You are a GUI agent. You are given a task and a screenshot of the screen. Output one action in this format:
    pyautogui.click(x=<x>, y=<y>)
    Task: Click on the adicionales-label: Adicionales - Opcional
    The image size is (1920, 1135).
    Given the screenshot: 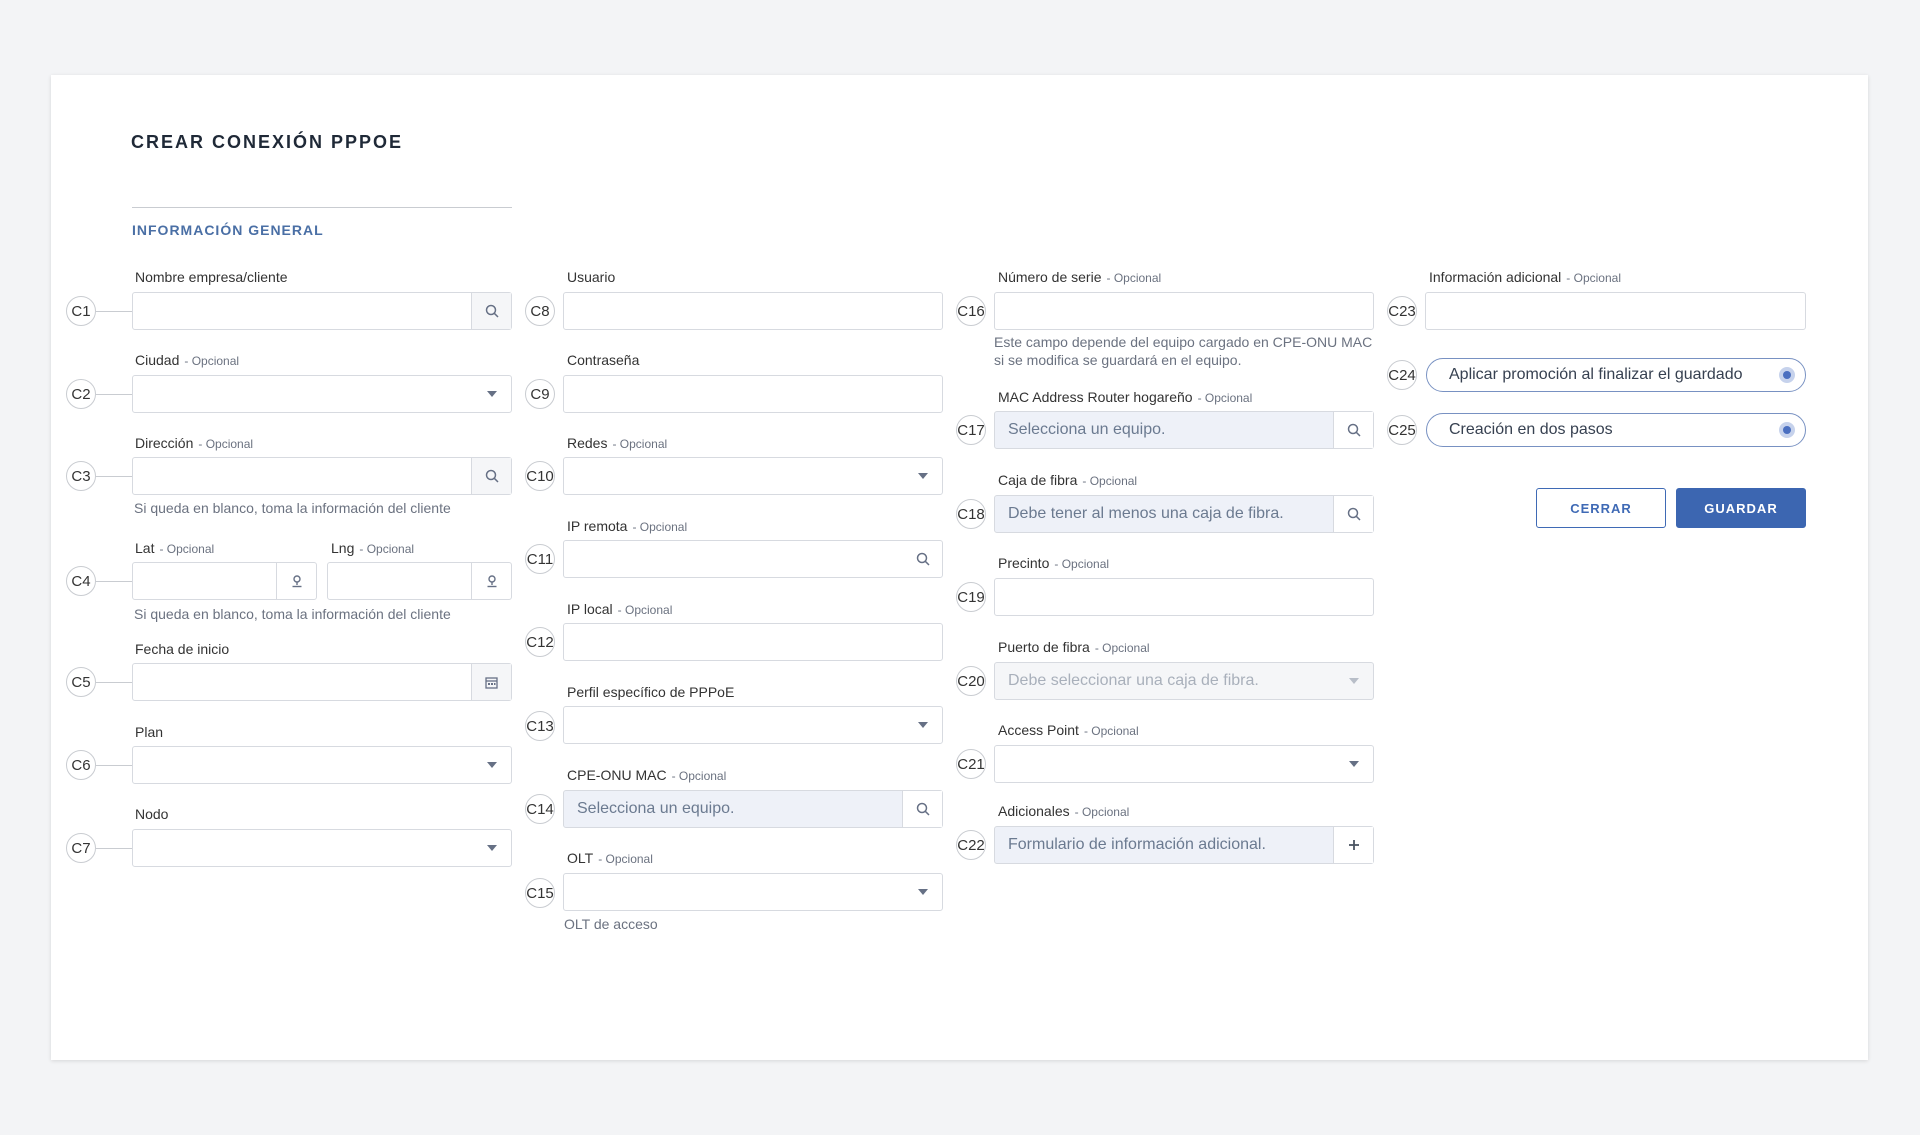 What is the action you would take?
    pyautogui.click(x=1064, y=811)
    